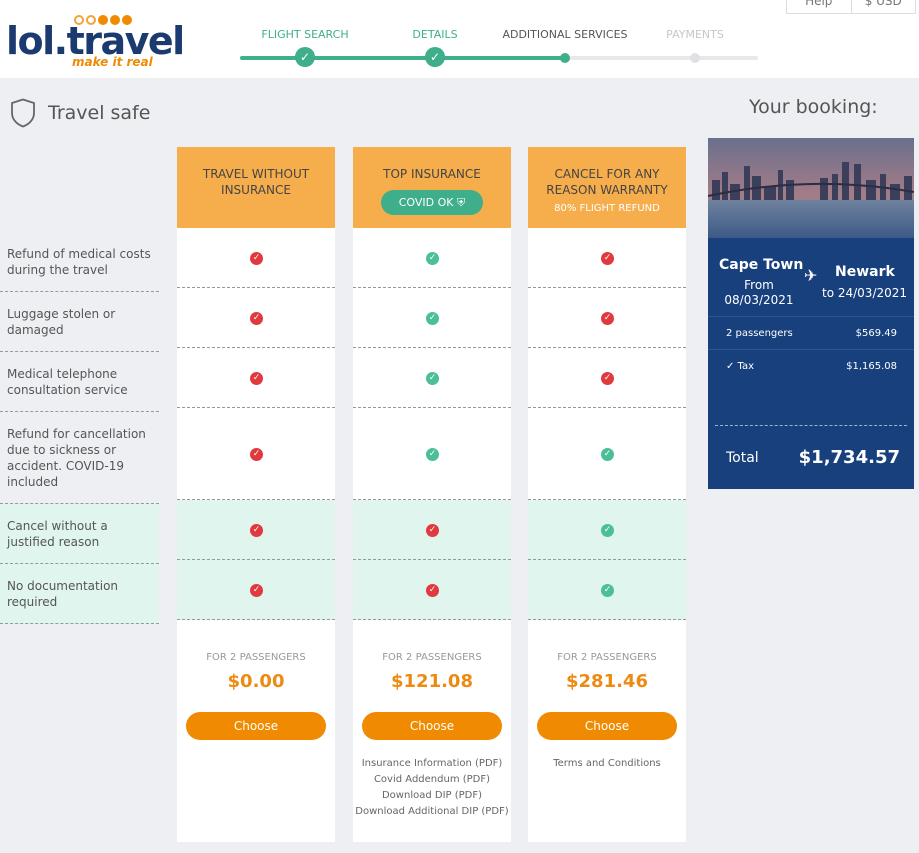 The image size is (919, 853). I want to click on plan-price: $0.00, so click(256, 681).